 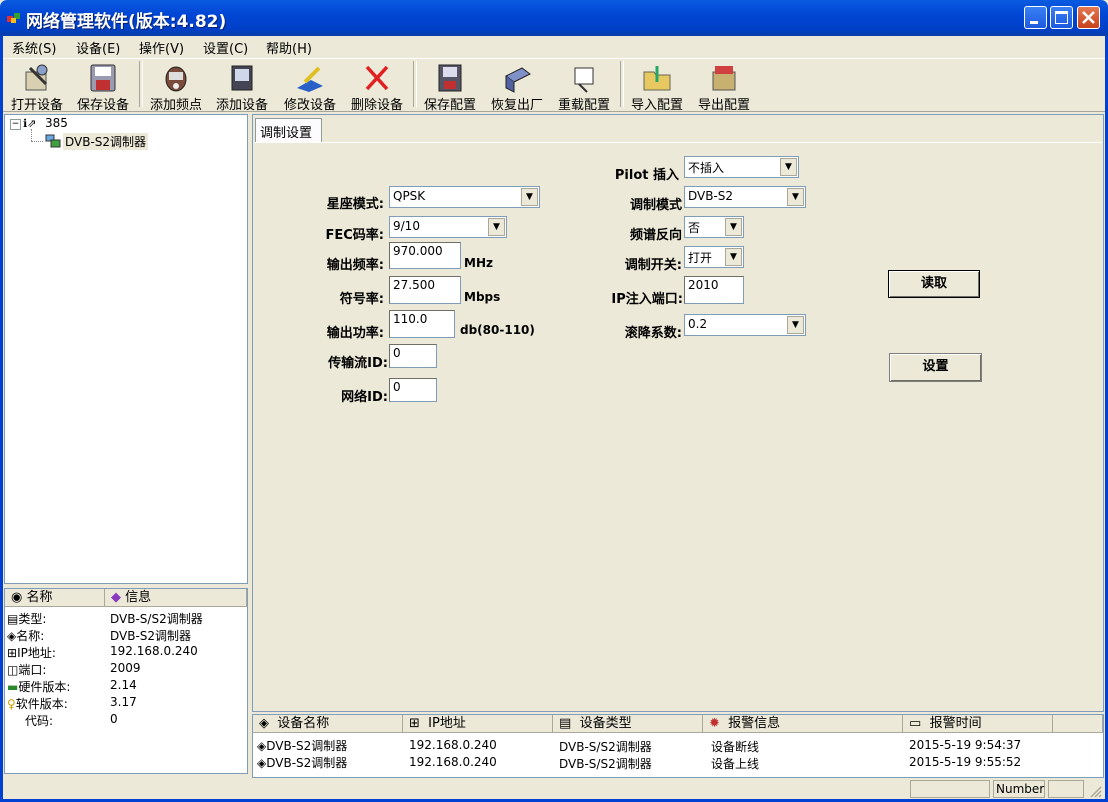 What do you see at coordinates (711, 196) in the screenshot?
I see `mod-mode-value: DVB-S2` at bounding box center [711, 196].